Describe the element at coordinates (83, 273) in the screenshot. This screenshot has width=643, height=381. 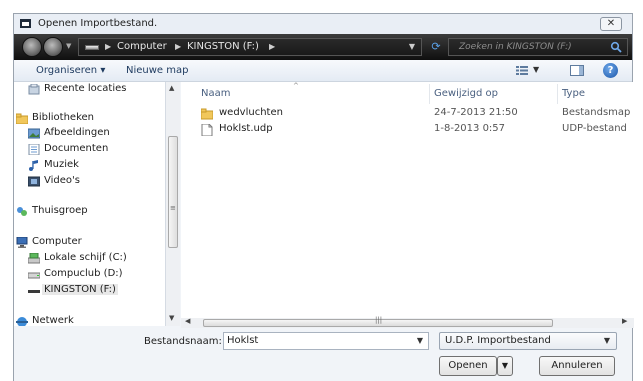
I see `nav-item-label: Compuclub (D:)` at that location.